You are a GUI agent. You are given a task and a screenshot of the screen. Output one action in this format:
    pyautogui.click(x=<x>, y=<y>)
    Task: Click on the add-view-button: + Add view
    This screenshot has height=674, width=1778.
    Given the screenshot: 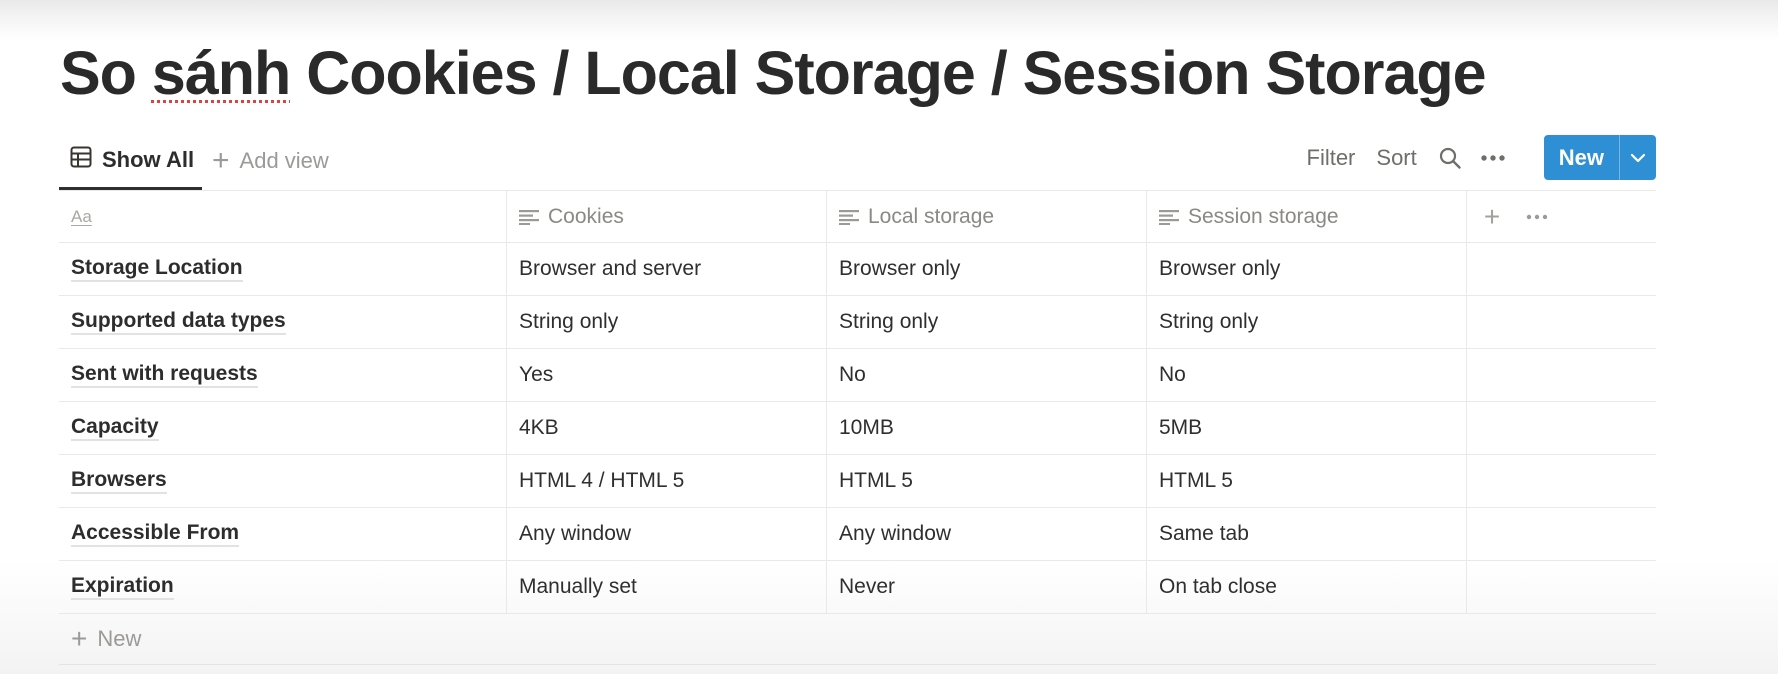 What is the action you would take?
    pyautogui.click(x=270, y=161)
    